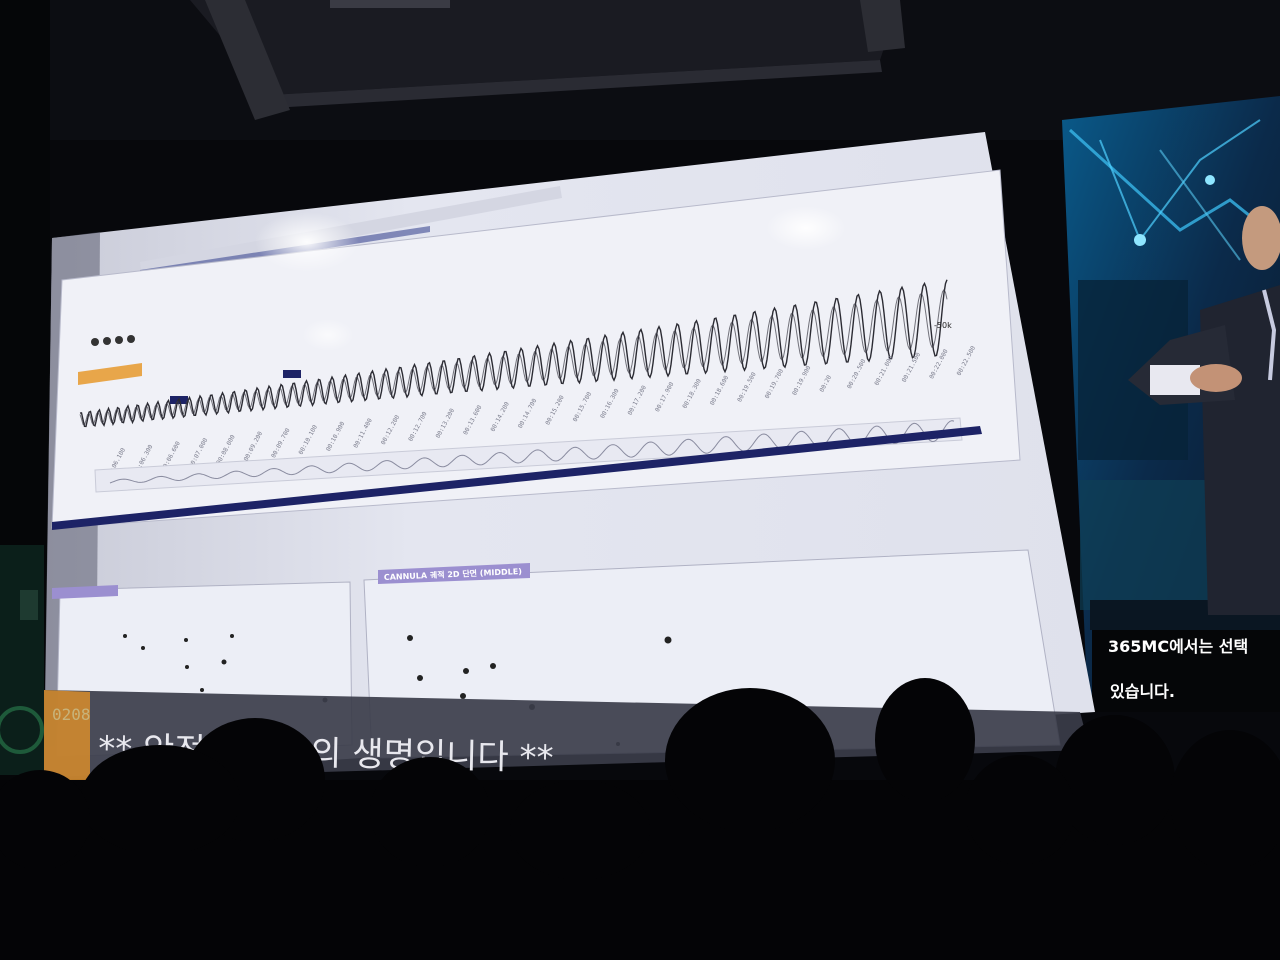 The image size is (1280, 960). What do you see at coordinates (1178, 646) in the screenshot?
I see `caption-line-1: 365MC에서는 선택` at bounding box center [1178, 646].